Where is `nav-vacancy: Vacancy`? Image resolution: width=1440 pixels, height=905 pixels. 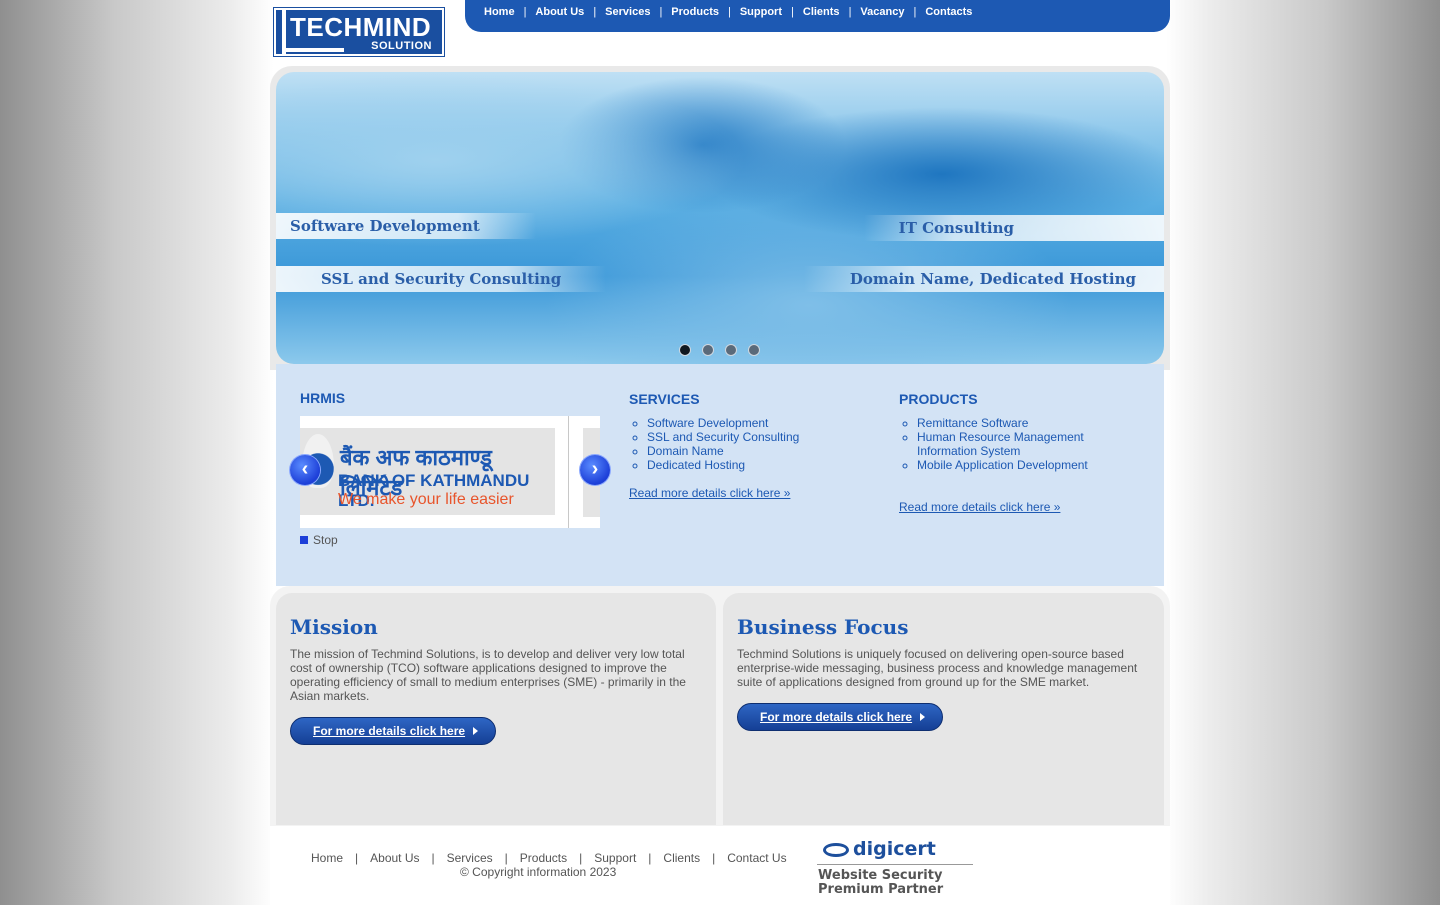
nav-vacancy: Vacancy is located at coordinates (882, 12).